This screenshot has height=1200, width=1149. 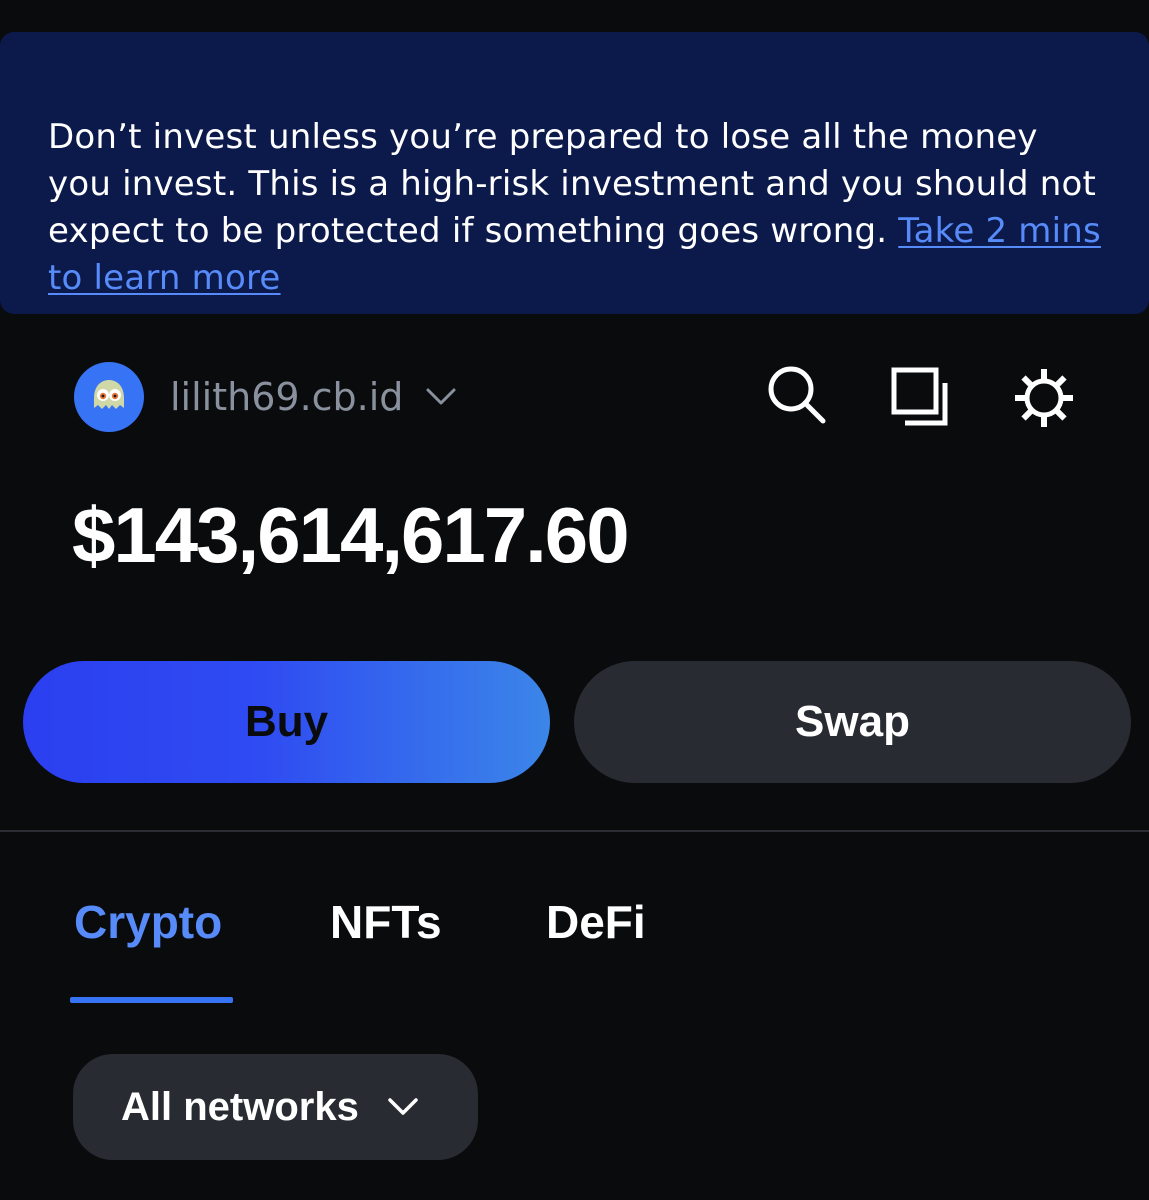 I want to click on total-balance: $143,614,617.60, so click(x=351, y=535).